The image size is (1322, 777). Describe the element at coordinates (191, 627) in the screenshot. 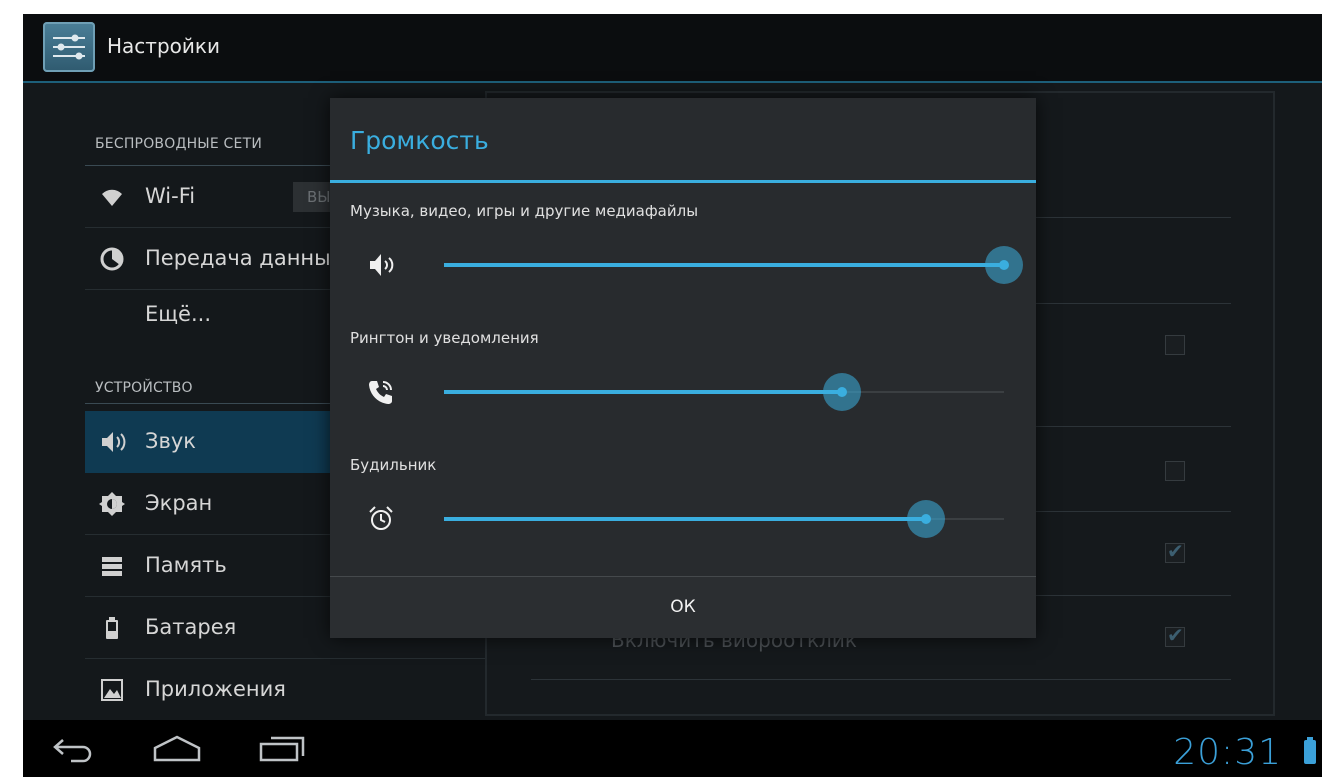

I see `sidebar-item-label: Батарея` at that location.